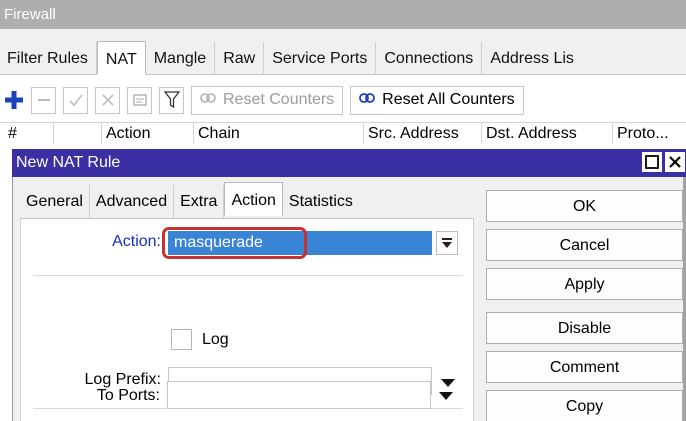  Describe the element at coordinates (337, 201) in the screenshot. I see `dialog-tab-statistics: Statistics` at that location.